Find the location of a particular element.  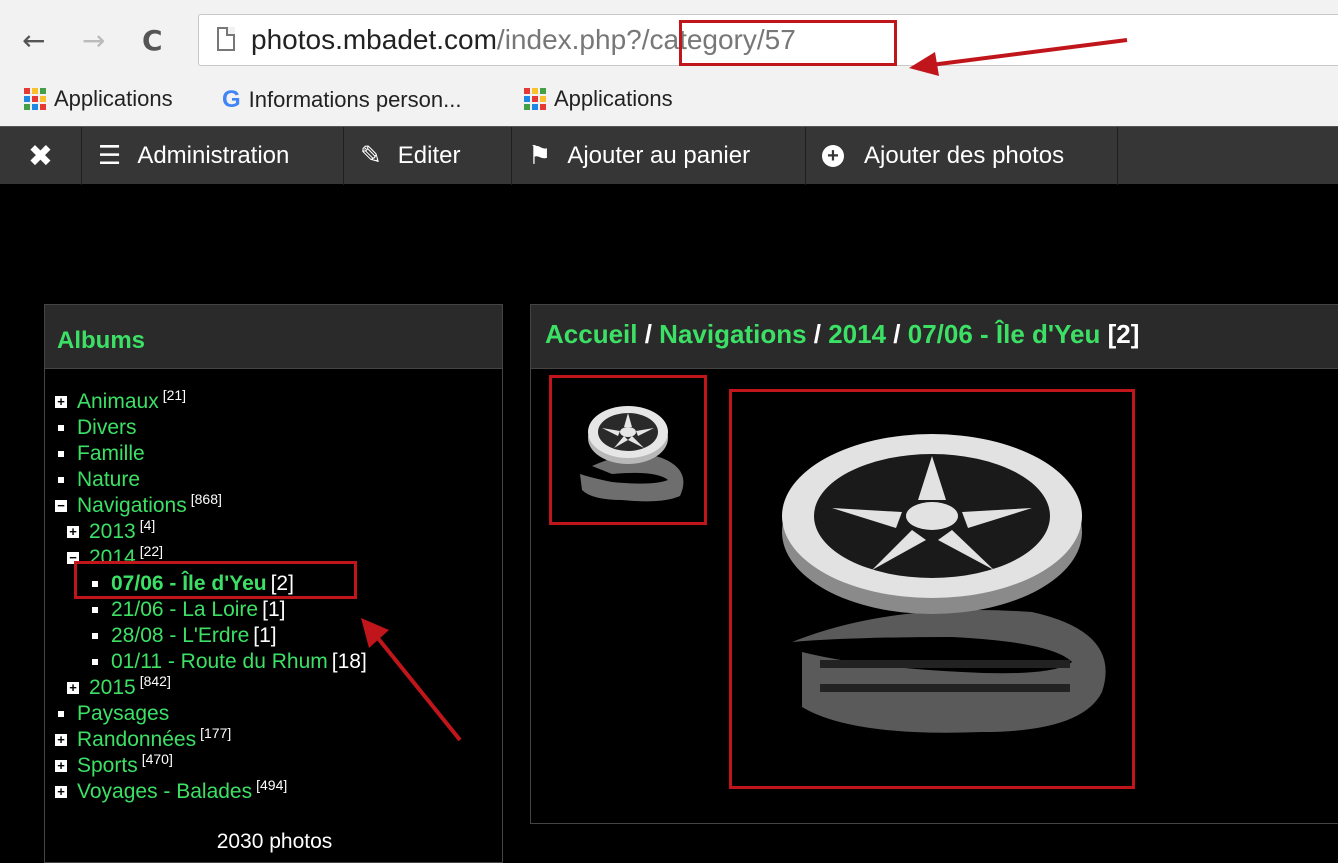

ajouter-photos-button: + Ajouter des photos is located at coordinates (962, 156).